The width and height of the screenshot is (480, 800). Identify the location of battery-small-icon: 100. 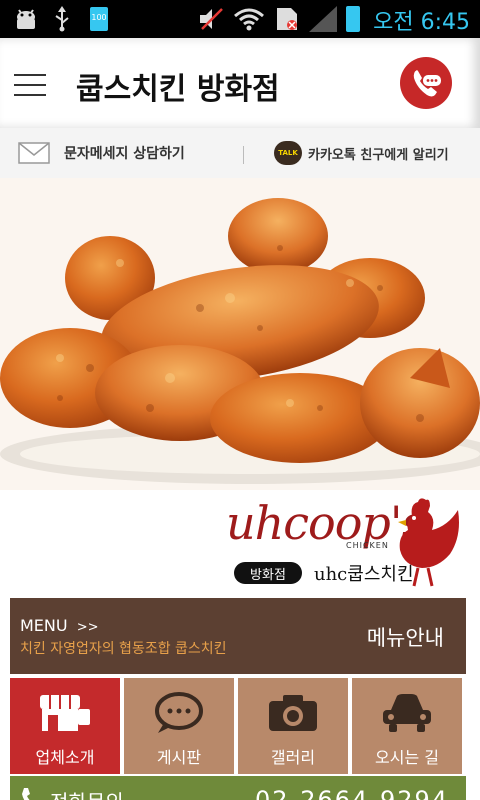
(99, 19).